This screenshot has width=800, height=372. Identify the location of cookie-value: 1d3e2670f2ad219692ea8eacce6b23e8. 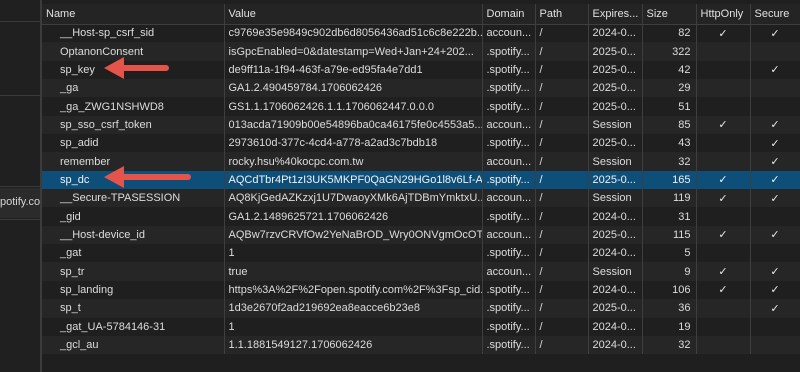
(353, 308).